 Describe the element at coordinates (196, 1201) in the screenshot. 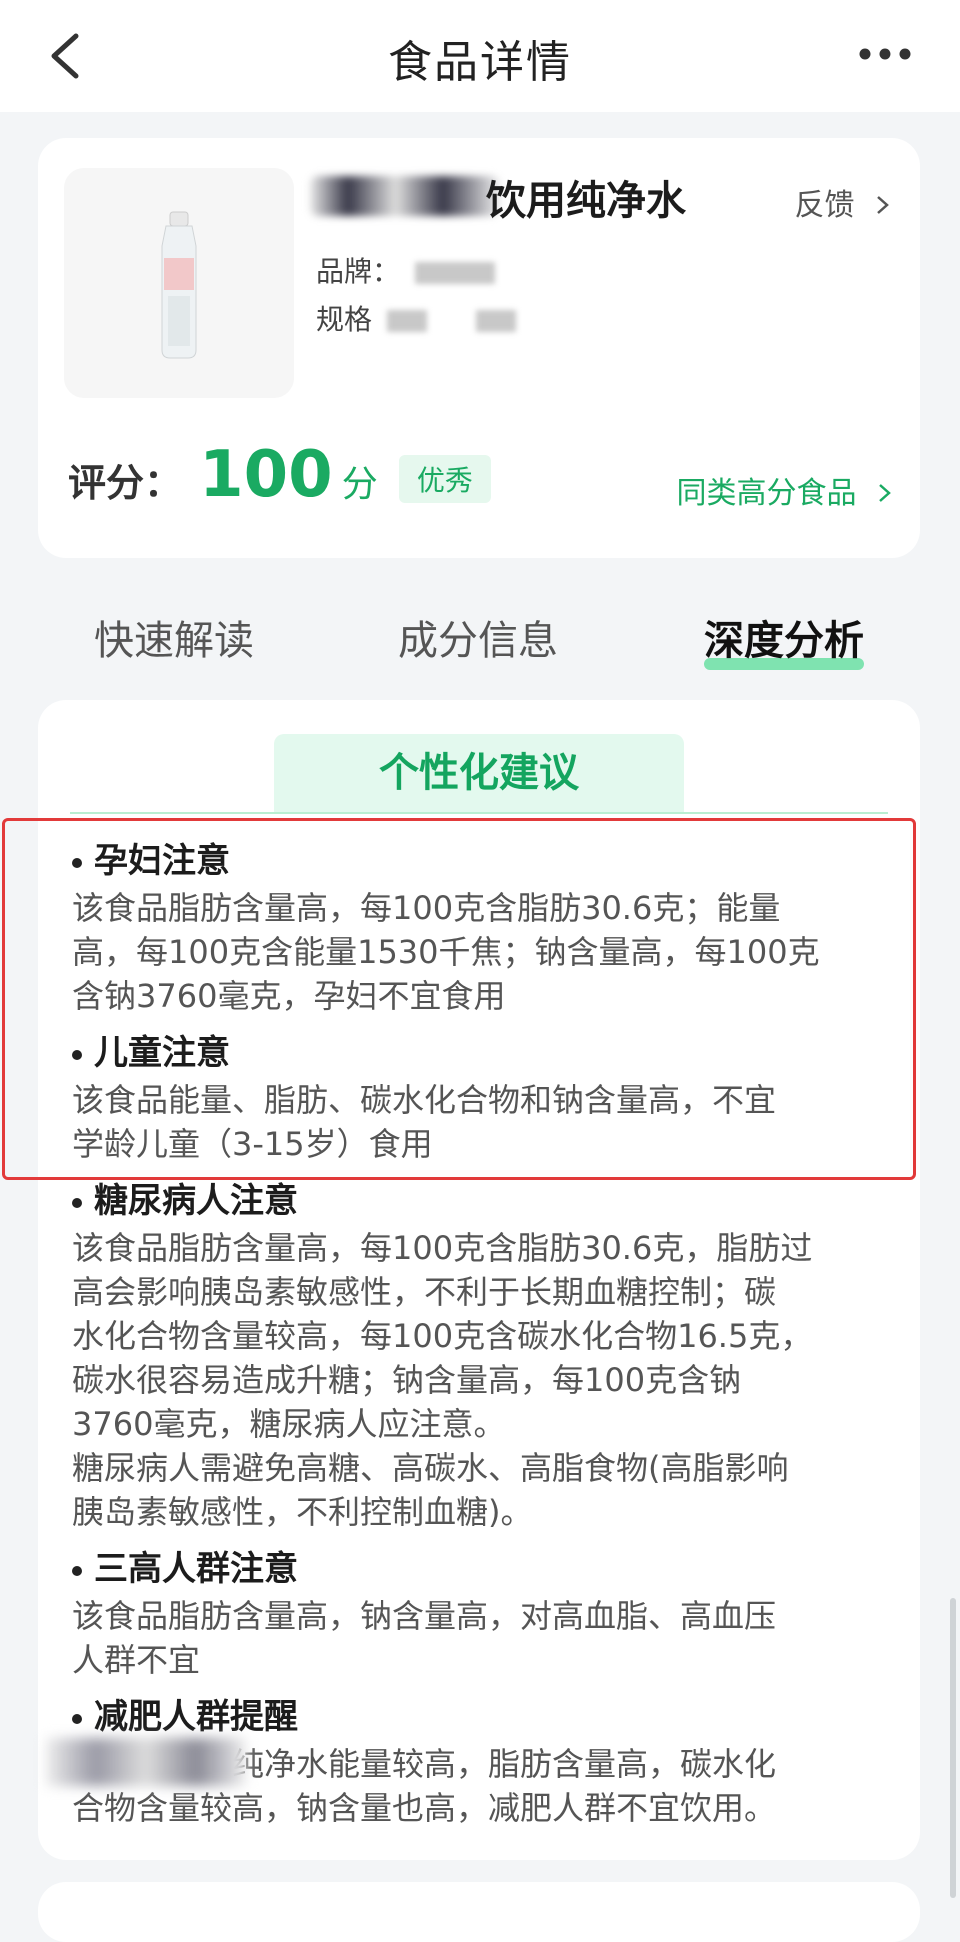

I see `advice-title-text: 糖尿病人注意` at that location.